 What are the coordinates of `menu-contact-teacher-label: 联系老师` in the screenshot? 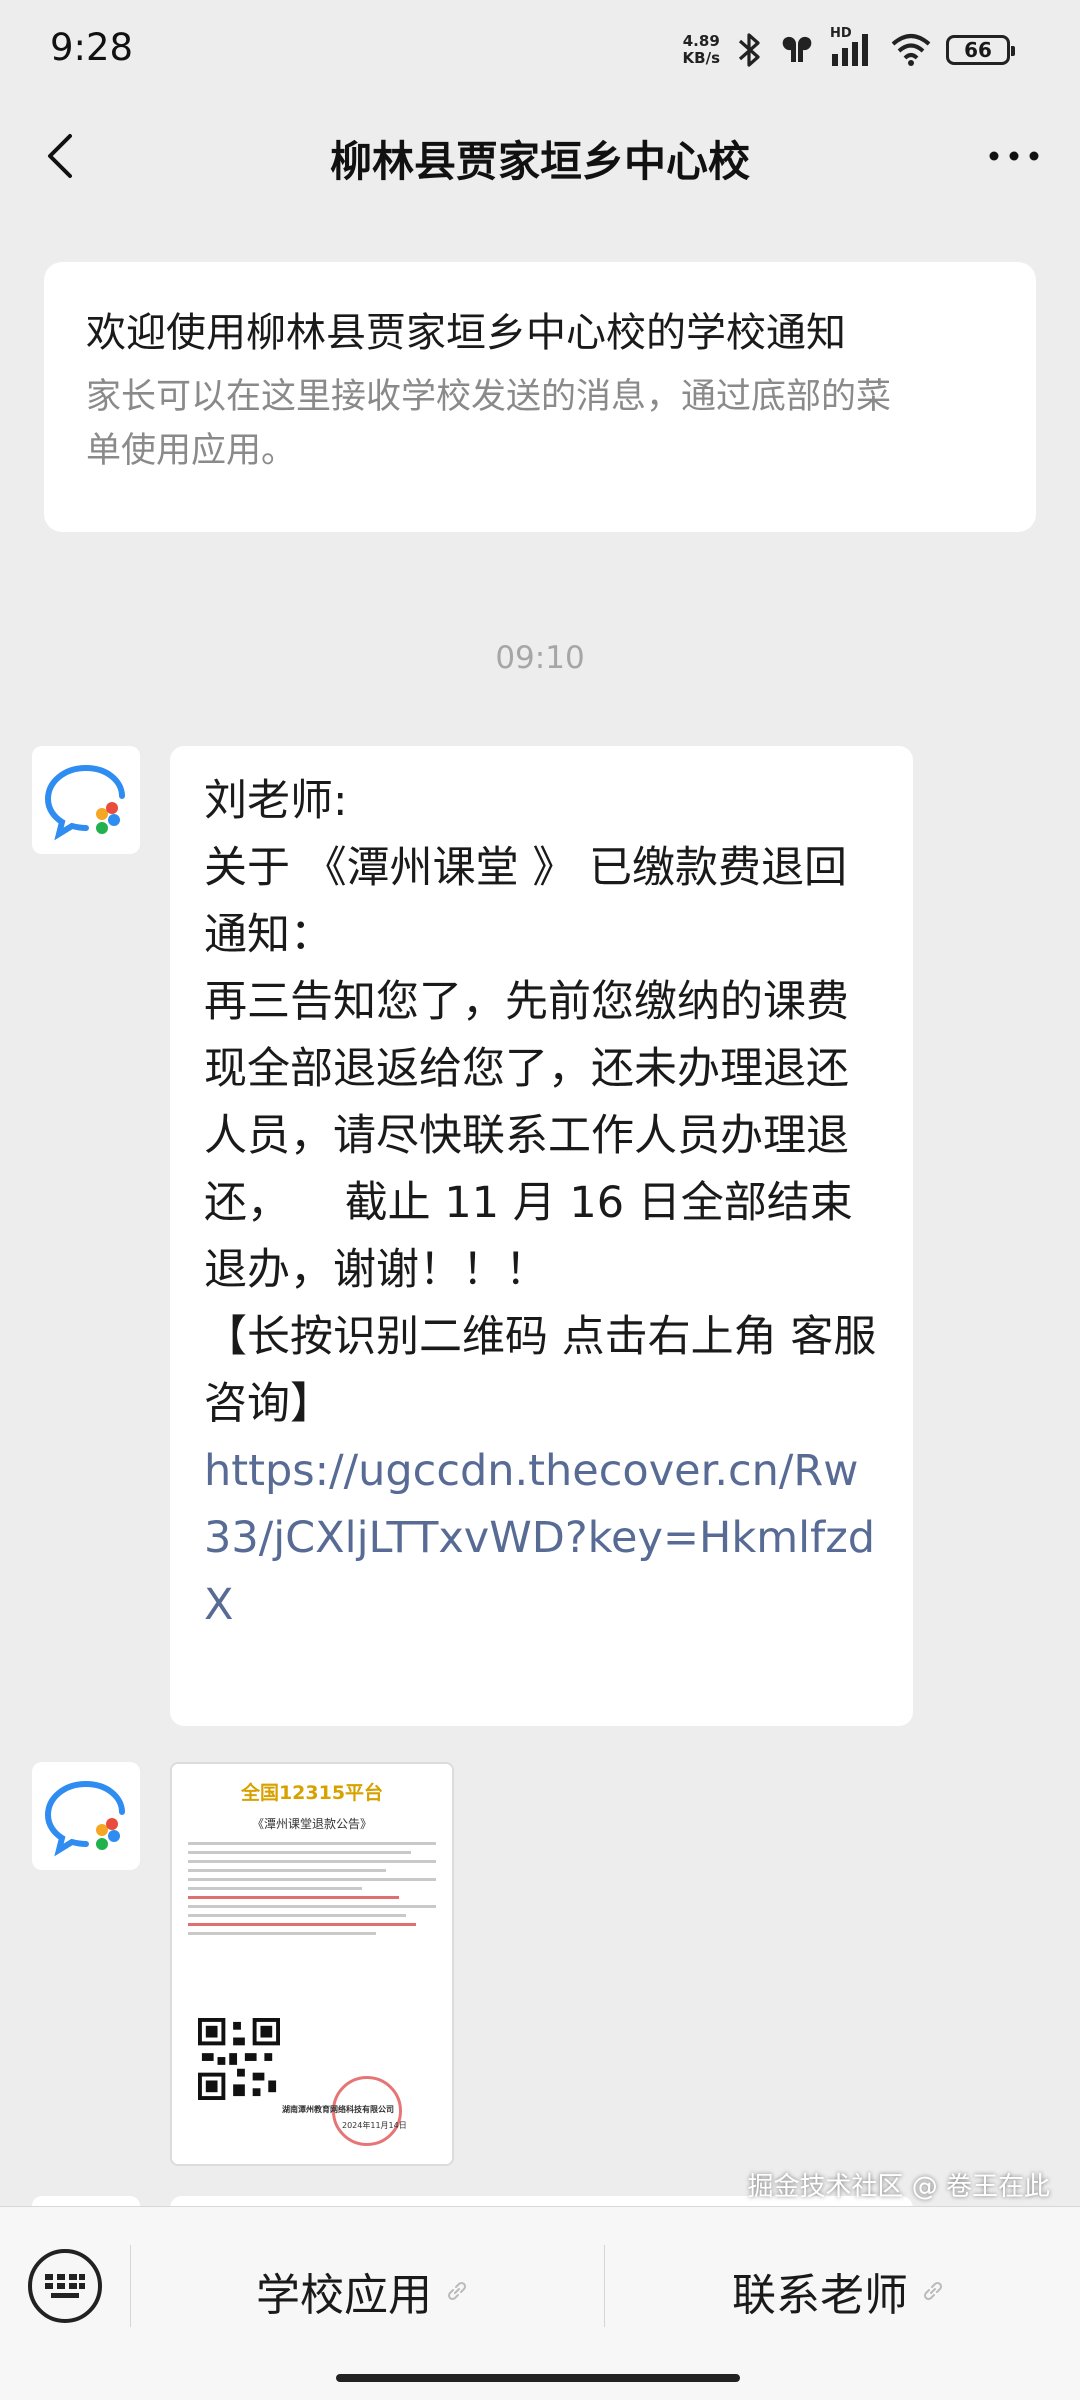 It's located at (820, 2295).